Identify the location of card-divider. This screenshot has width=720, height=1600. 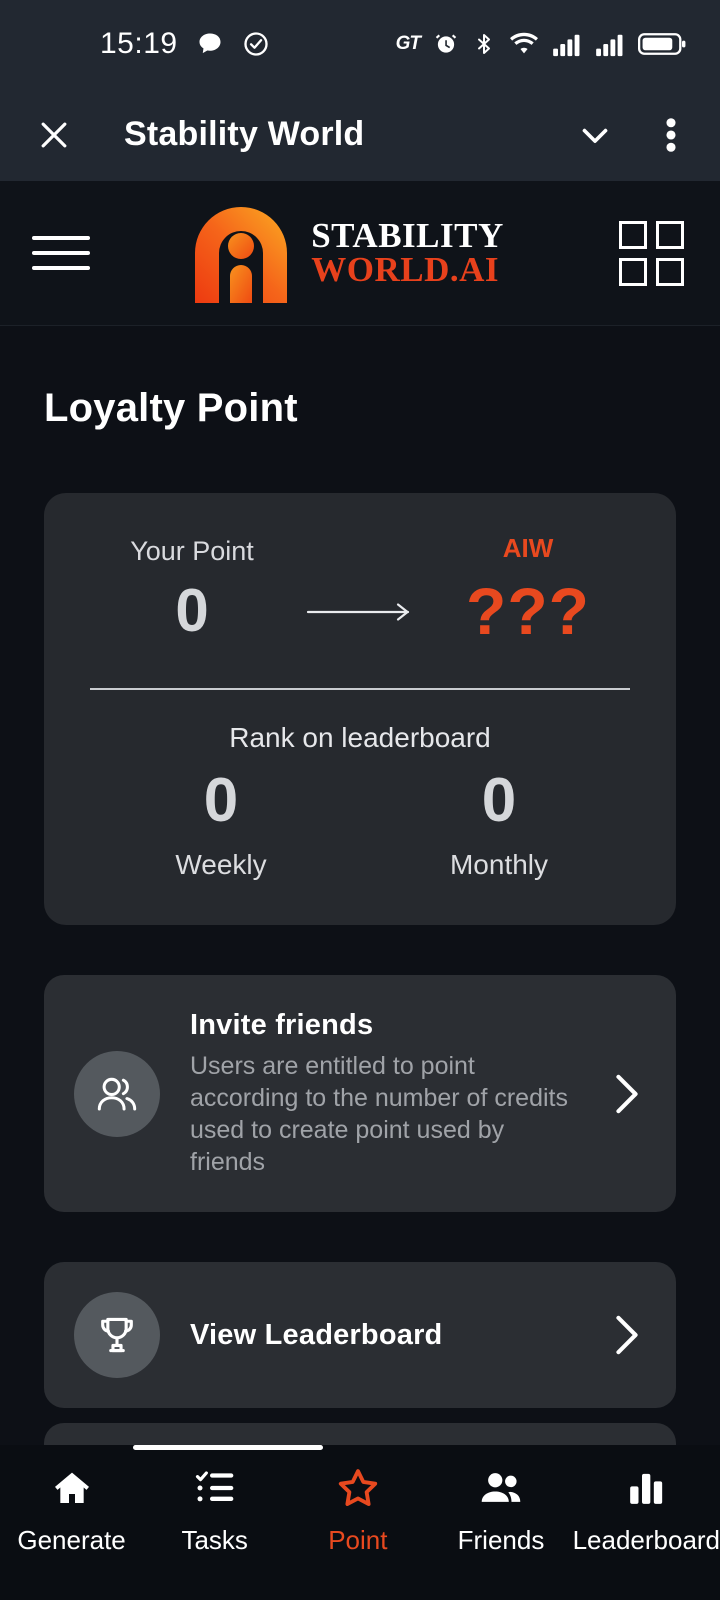
(360, 689).